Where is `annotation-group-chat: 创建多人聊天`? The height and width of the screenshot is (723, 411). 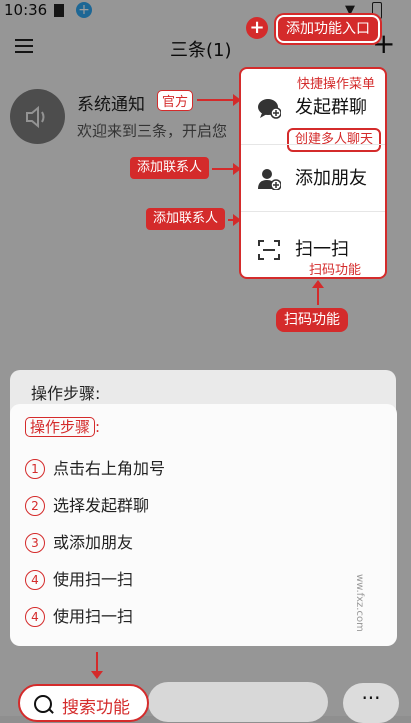
annotation-group-chat: 创建多人聊天 is located at coordinates (334, 140).